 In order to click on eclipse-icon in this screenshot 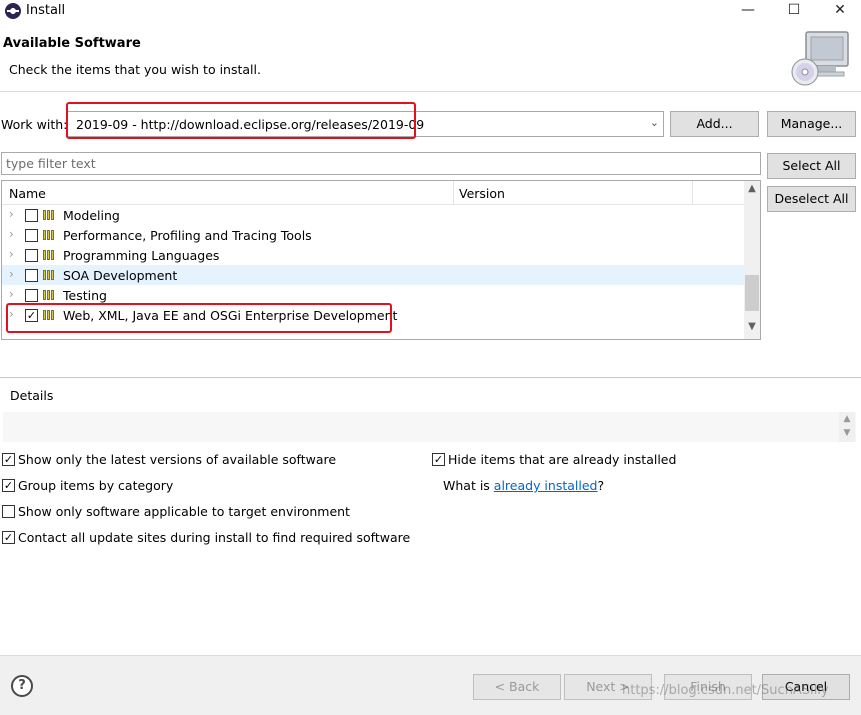, I will do `click(13, 11)`.